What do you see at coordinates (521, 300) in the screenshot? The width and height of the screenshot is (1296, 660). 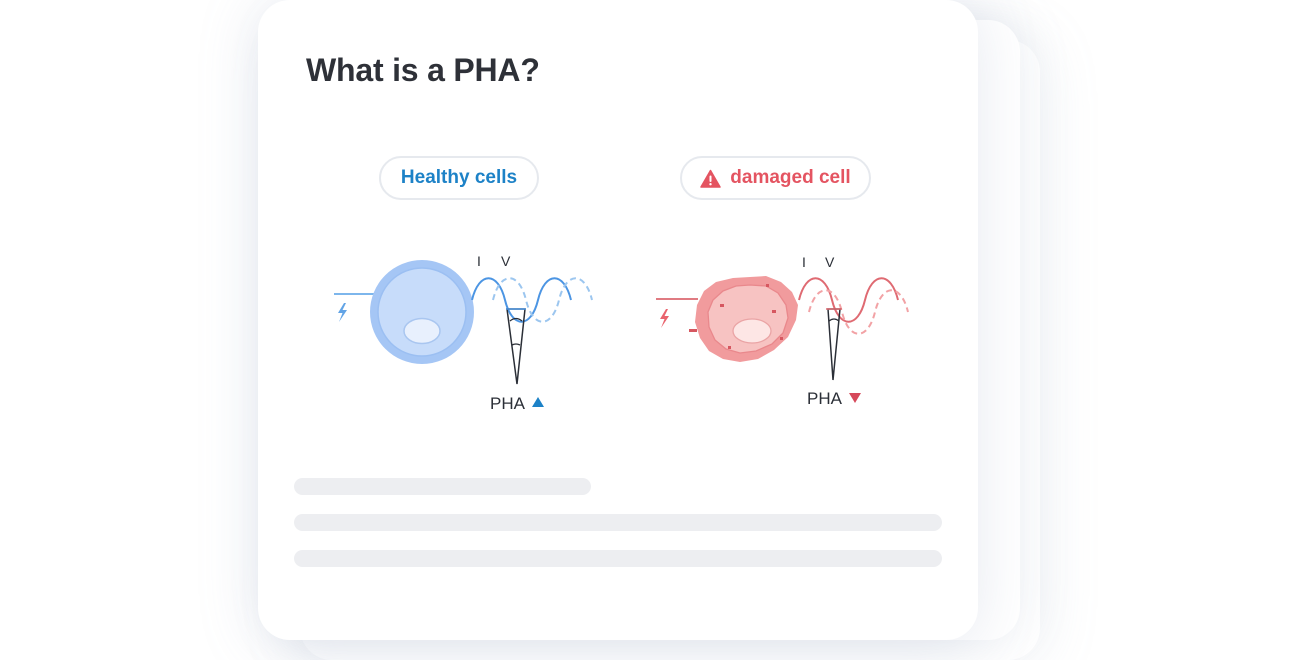 I see `healthy-current-wave` at bounding box center [521, 300].